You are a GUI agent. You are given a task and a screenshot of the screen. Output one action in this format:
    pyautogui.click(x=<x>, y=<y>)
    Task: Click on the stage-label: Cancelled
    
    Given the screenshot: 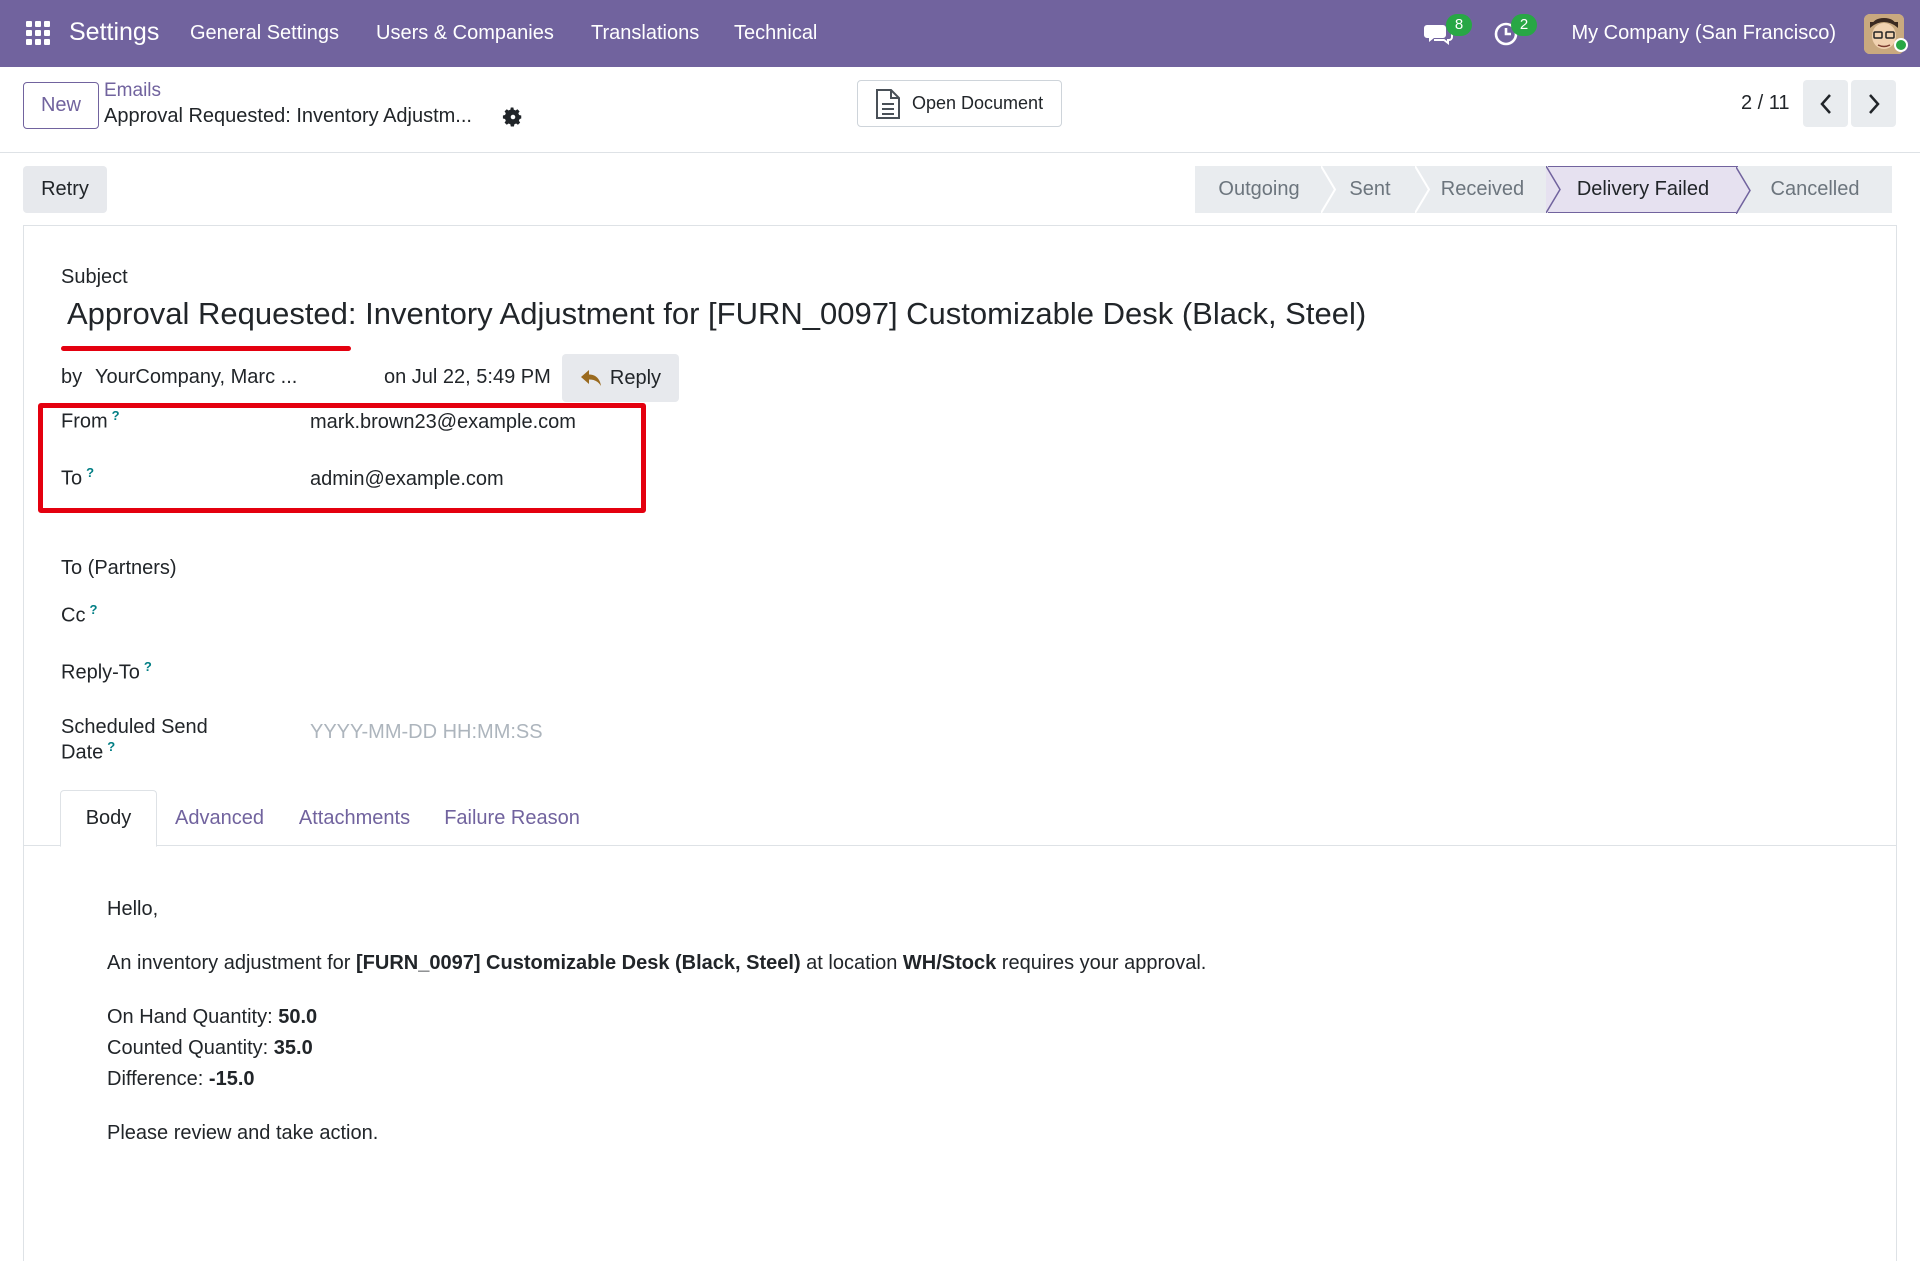 What is the action you would take?
    pyautogui.click(x=1815, y=189)
    